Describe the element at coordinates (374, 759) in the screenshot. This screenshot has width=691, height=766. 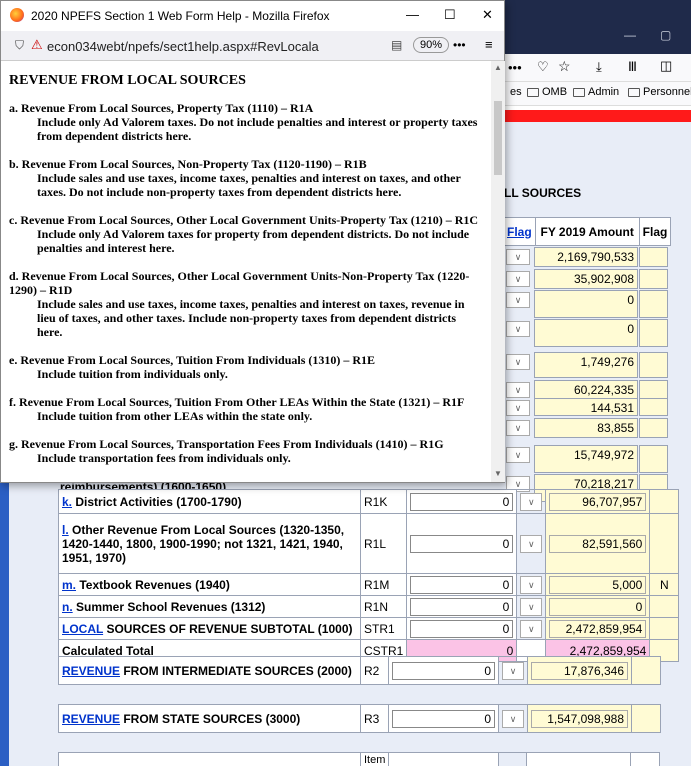
I see `item-header: Item` at that location.